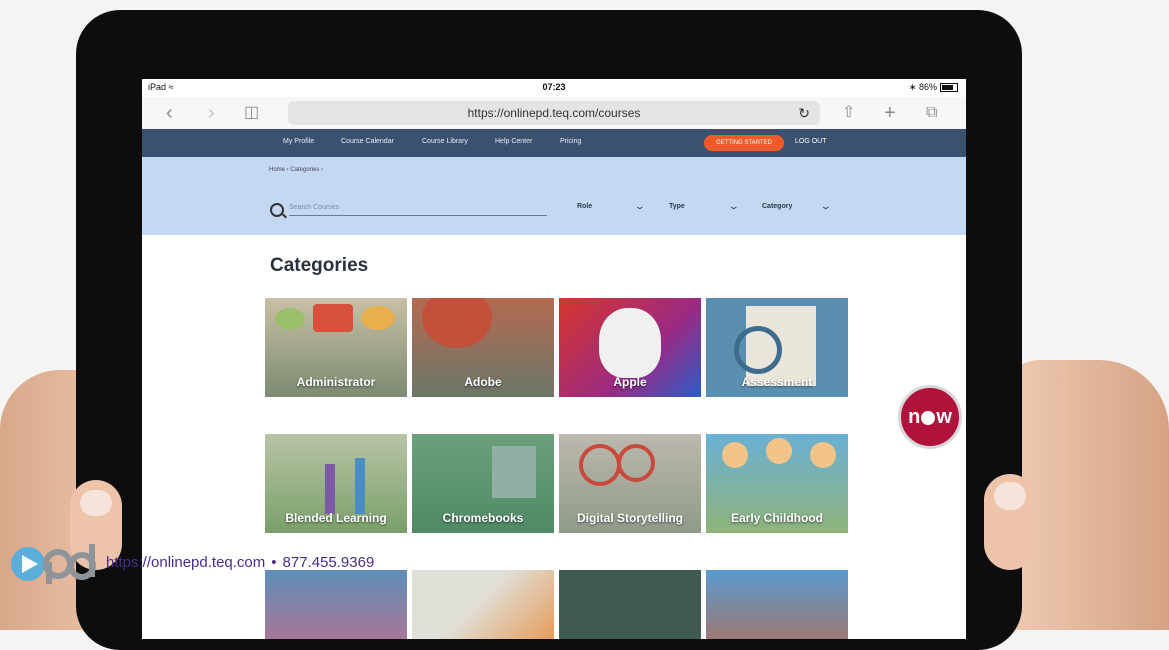 The height and width of the screenshot is (650, 1169). I want to click on category-label: Adobe, so click(483, 382).